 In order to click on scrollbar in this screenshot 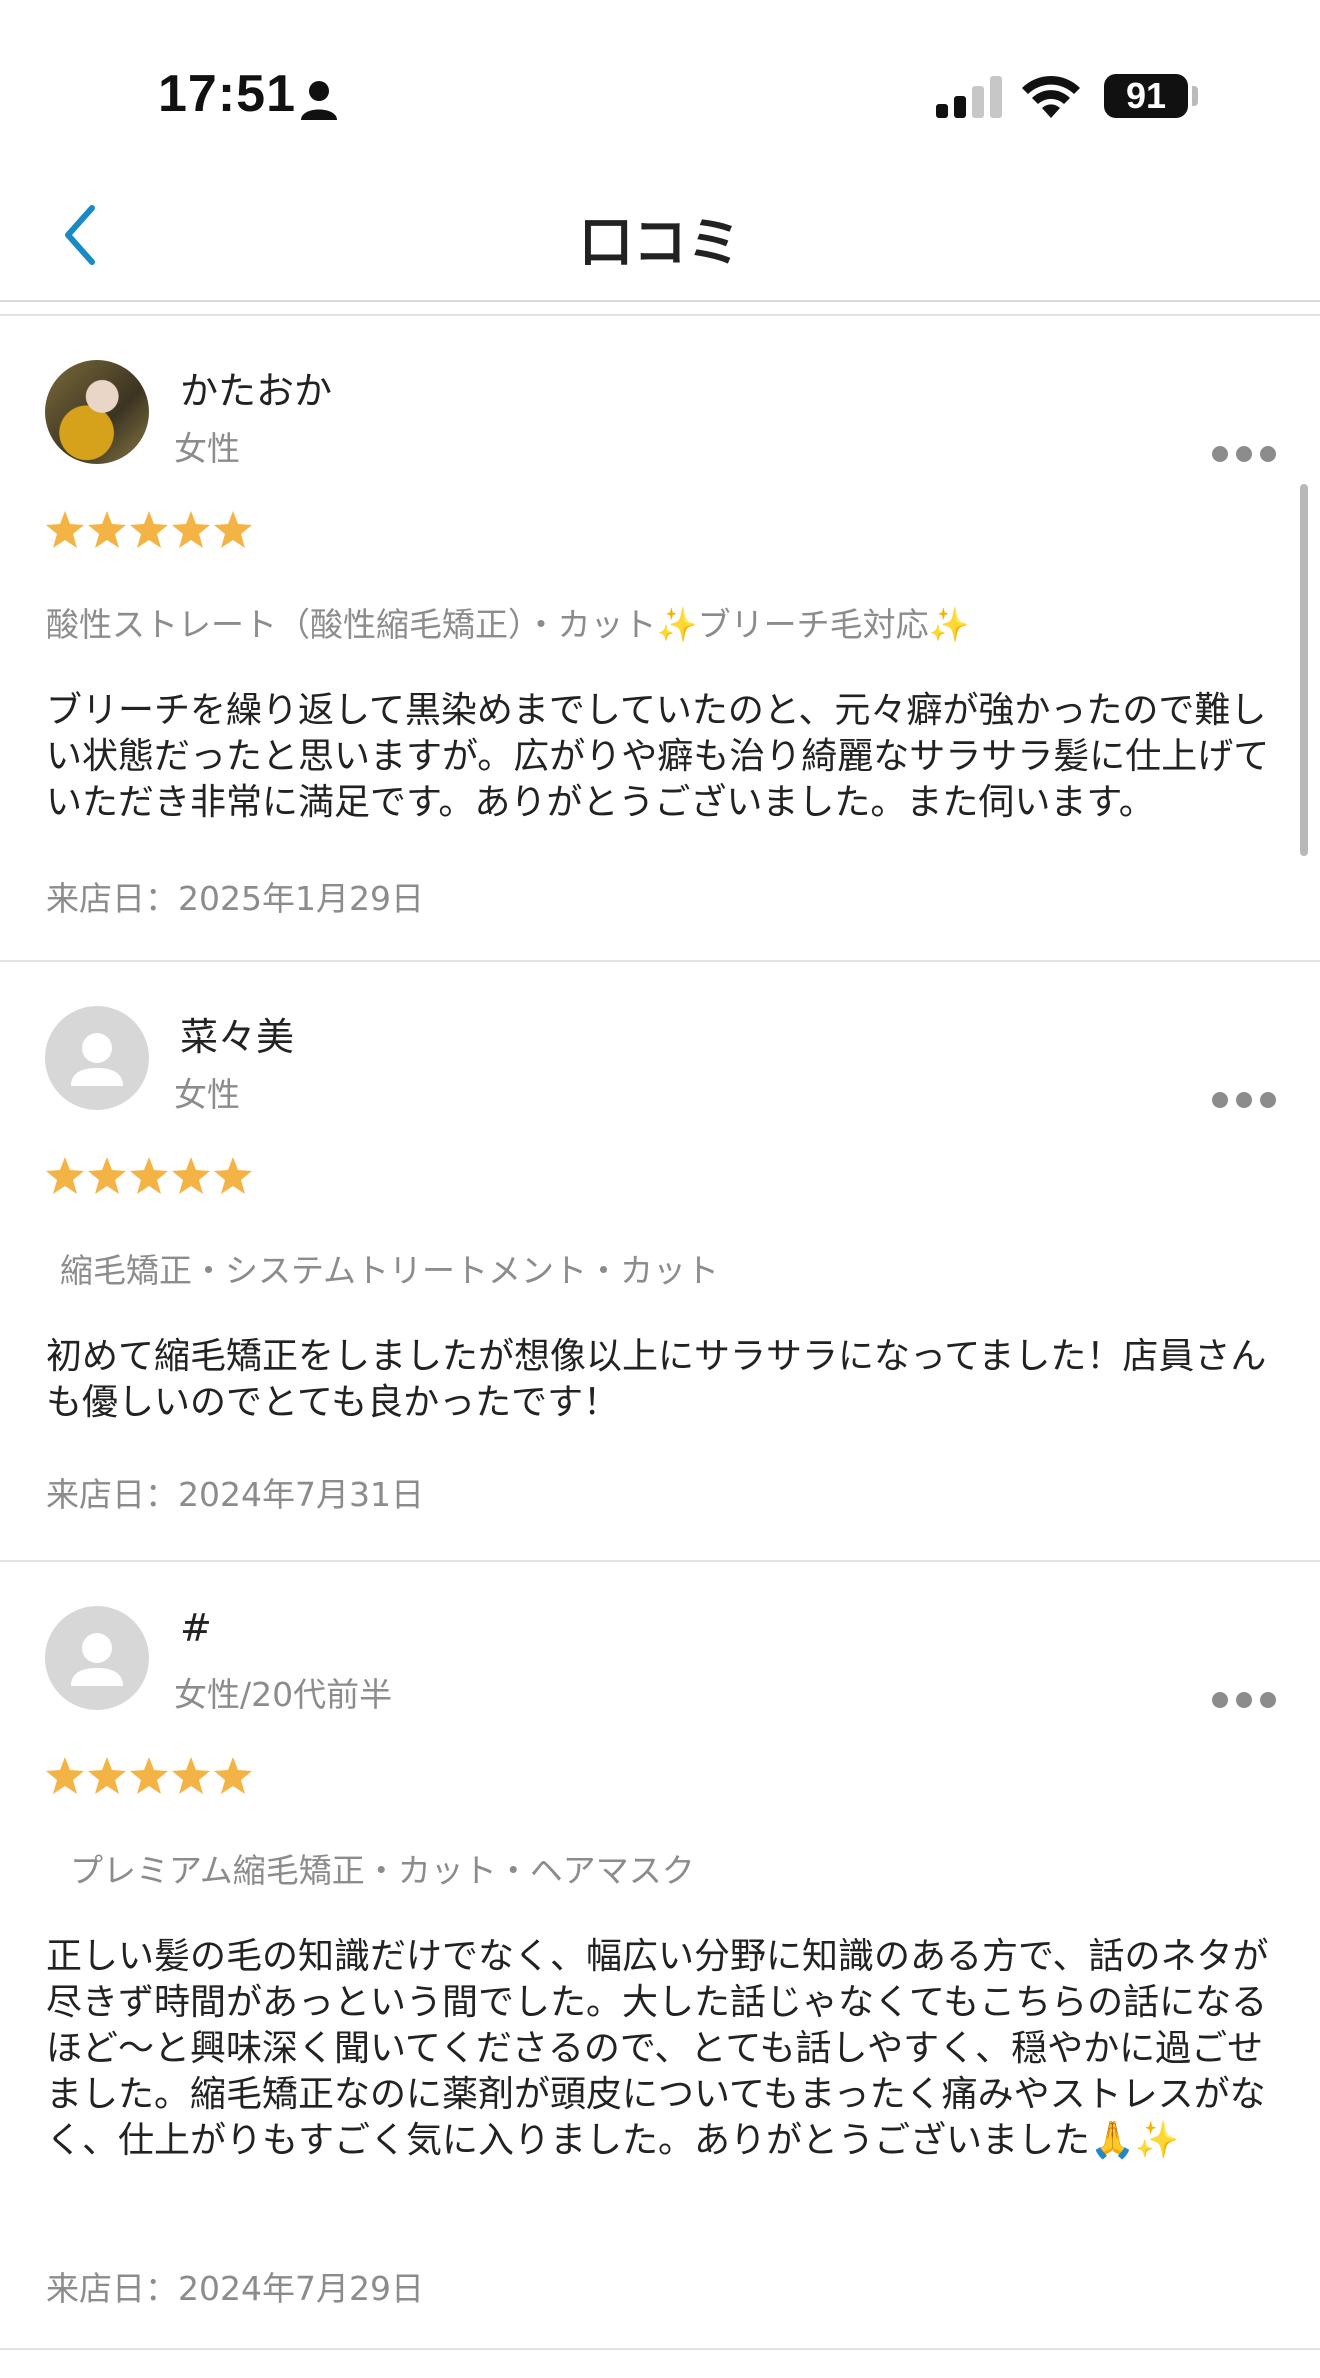, I will do `click(1304, 670)`.